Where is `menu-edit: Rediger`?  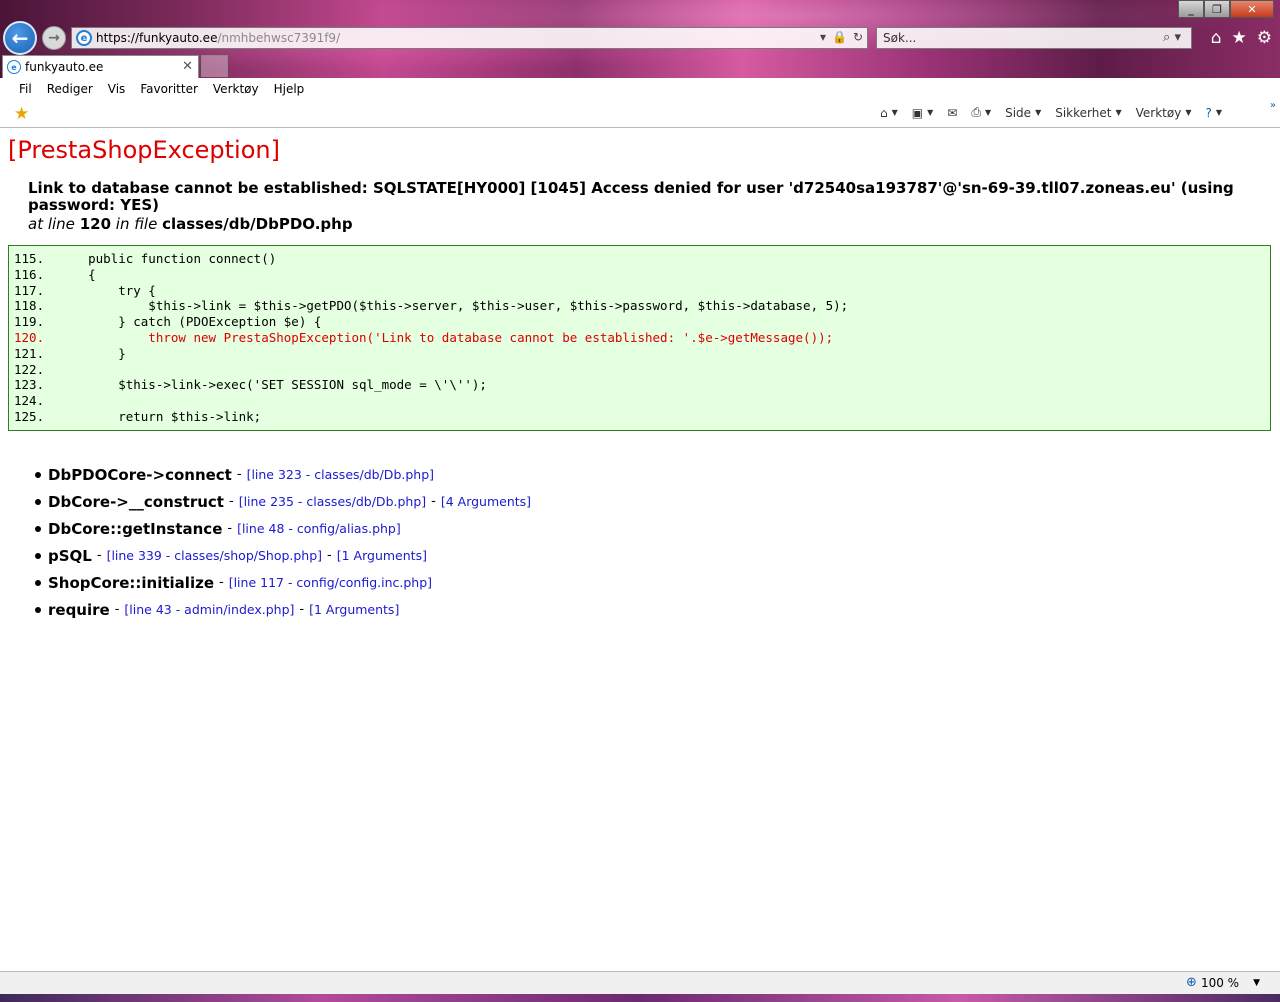
menu-edit: Rediger is located at coordinates (70, 89).